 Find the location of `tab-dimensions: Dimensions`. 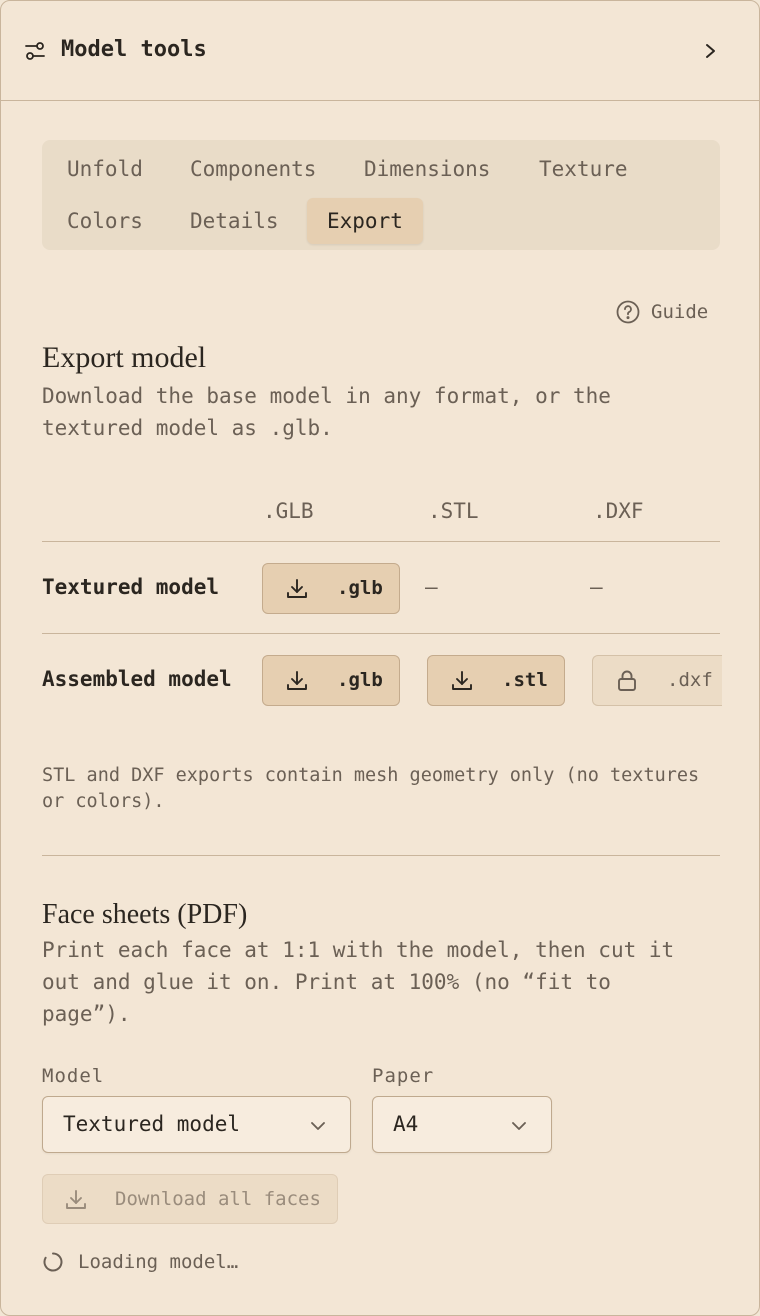

tab-dimensions: Dimensions is located at coordinates (427, 169).